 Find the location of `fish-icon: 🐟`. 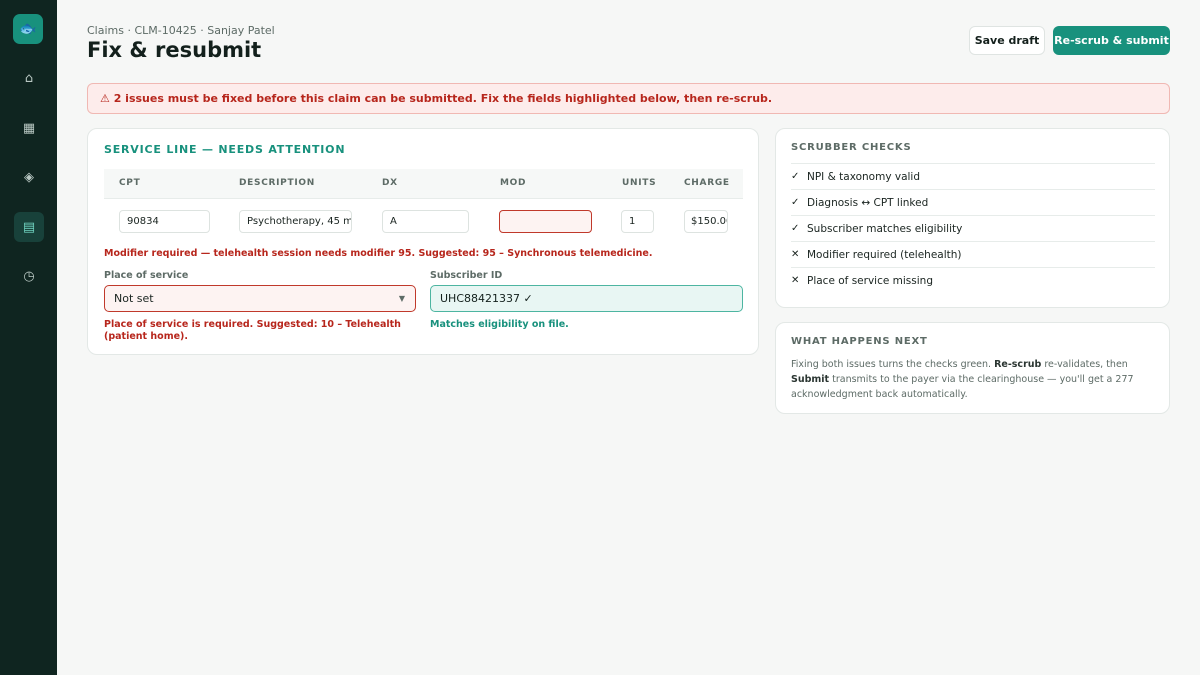

fish-icon: 🐟 is located at coordinates (28, 29).